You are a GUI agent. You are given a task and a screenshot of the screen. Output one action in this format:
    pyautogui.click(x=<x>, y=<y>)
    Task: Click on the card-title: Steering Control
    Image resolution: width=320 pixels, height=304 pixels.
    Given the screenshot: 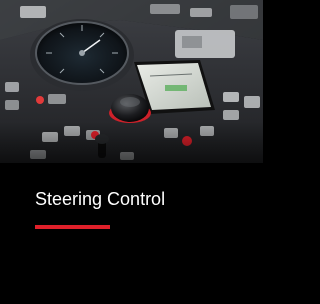 What is the action you would take?
    pyautogui.click(x=100, y=199)
    